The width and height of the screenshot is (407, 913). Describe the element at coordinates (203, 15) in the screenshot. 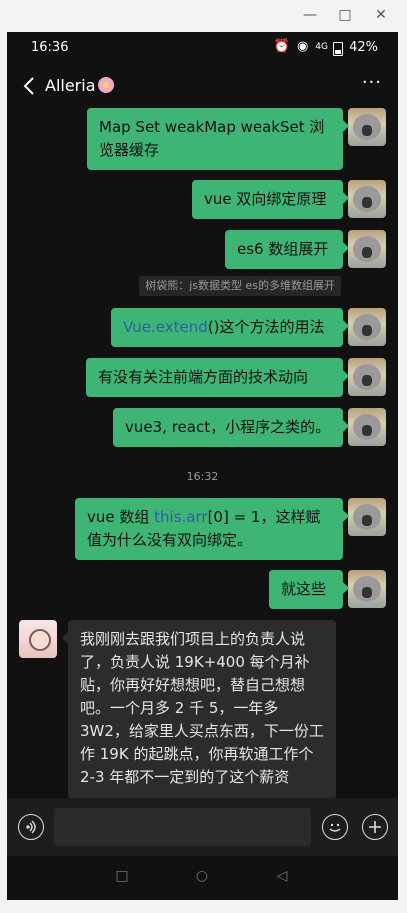

I see `window-titlebar: — □ ✕` at that location.